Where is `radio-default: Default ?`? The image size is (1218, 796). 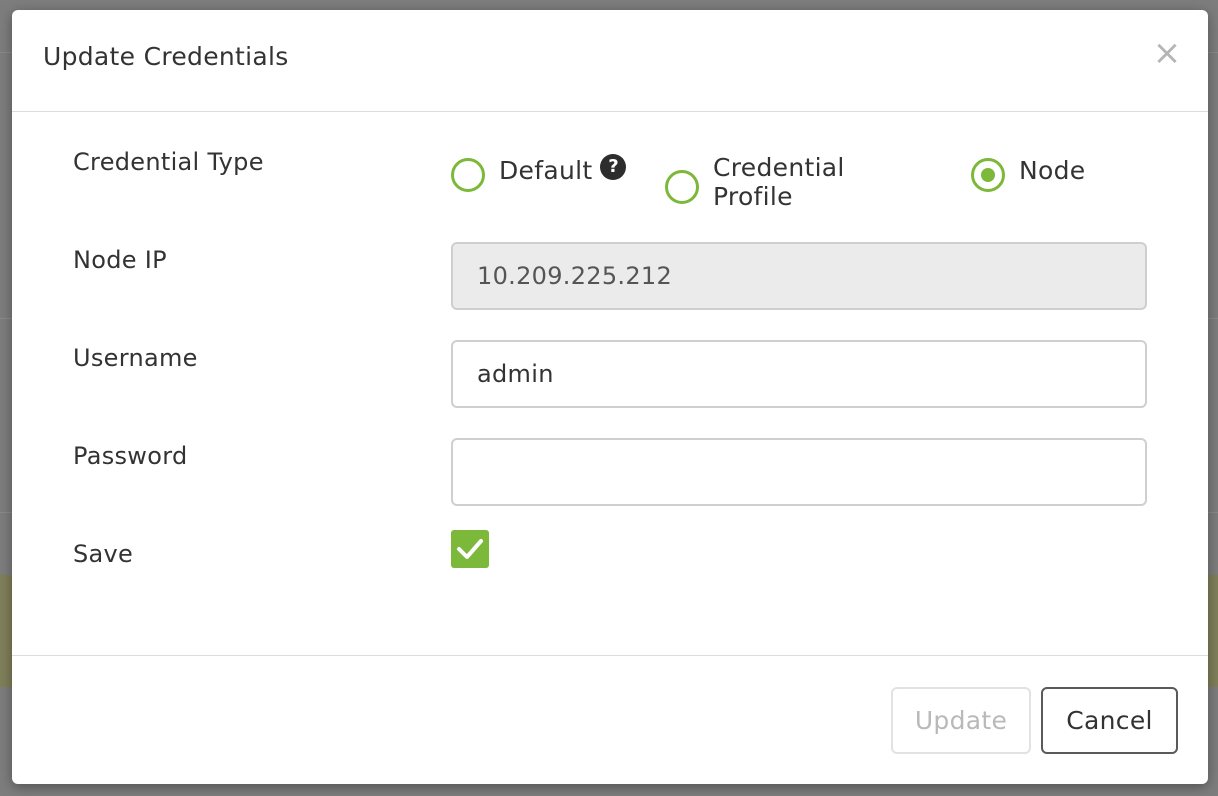
radio-default: Default ? is located at coordinates (539, 173).